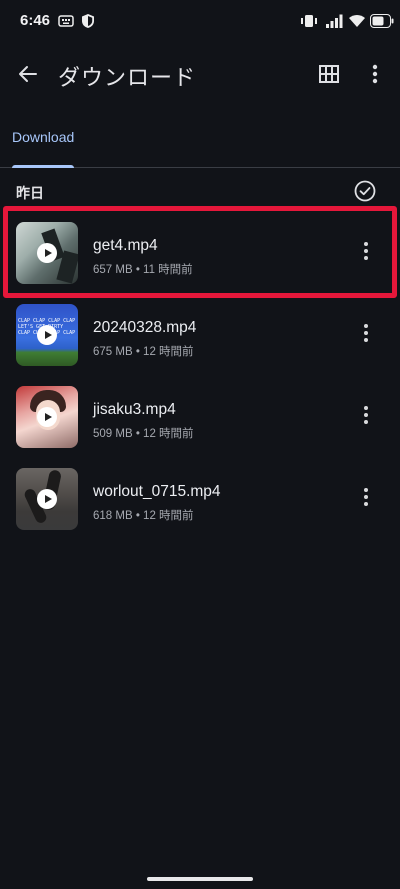 This screenshot has width=400, height=889. I want to click on vibrate-mode-icon, so click(309, 21).